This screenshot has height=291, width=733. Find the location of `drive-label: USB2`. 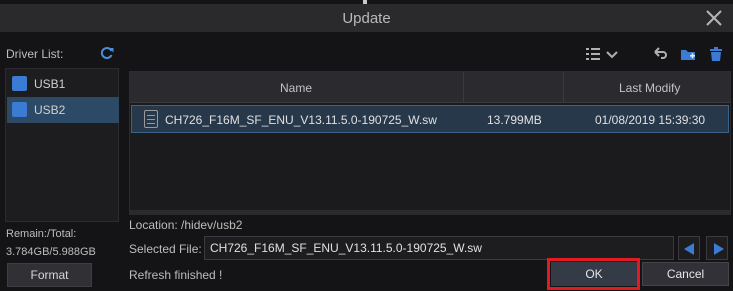

drive-label: USB2 is located at coordinates (50, 110).